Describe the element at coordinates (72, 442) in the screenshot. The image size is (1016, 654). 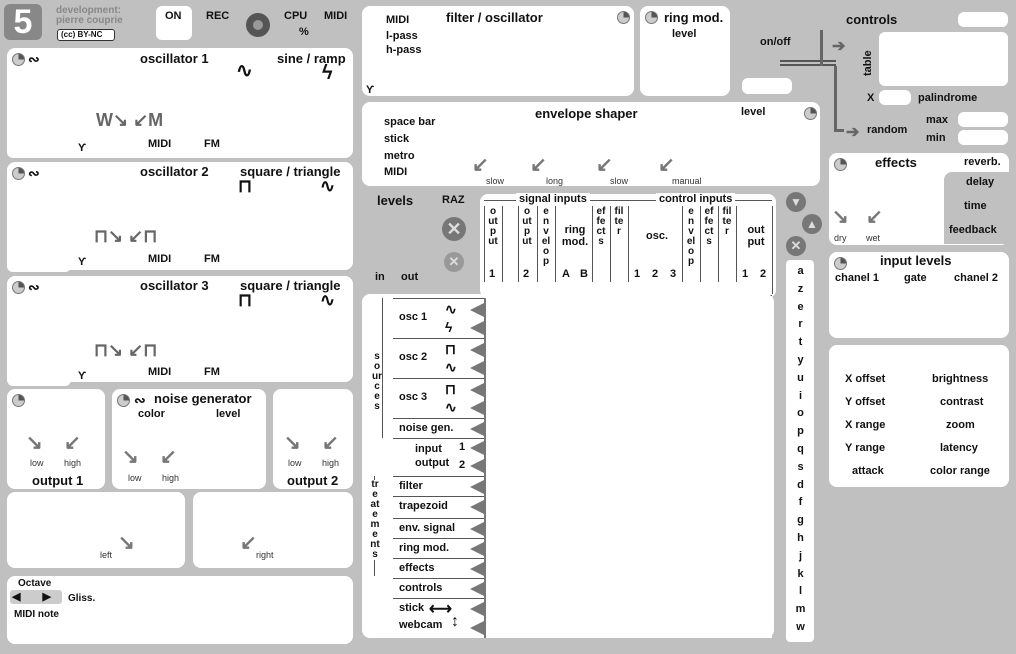
I see `output1-high-arrow: ↙` at that location.